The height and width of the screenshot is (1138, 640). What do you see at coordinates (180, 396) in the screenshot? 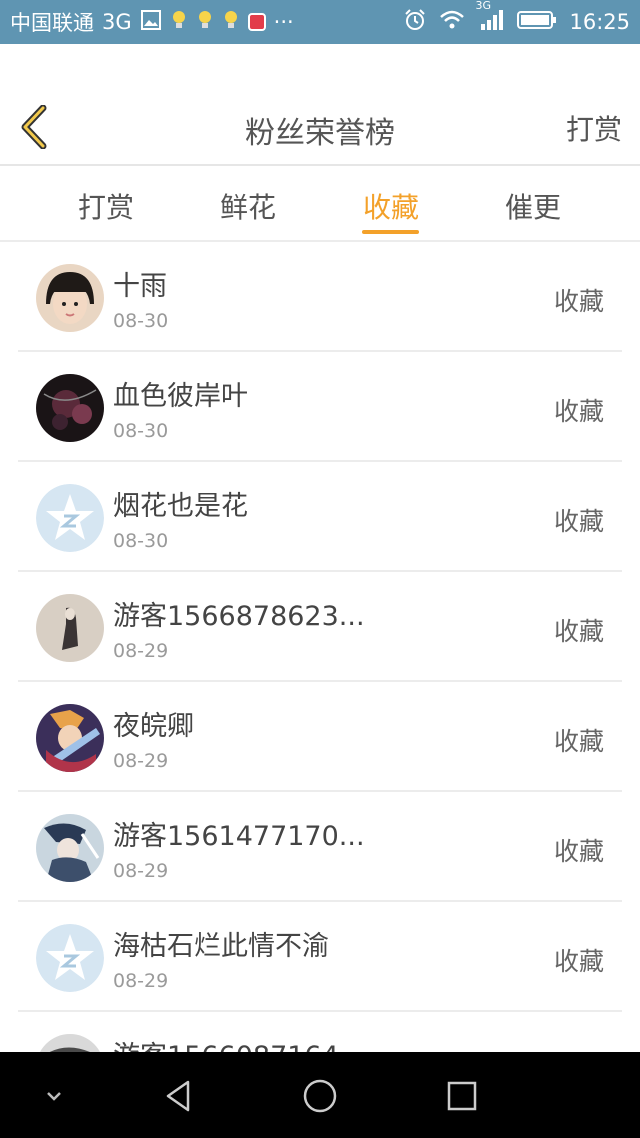
I see `user-name: 血色彼岸叶` at bounding box center [180, 396].